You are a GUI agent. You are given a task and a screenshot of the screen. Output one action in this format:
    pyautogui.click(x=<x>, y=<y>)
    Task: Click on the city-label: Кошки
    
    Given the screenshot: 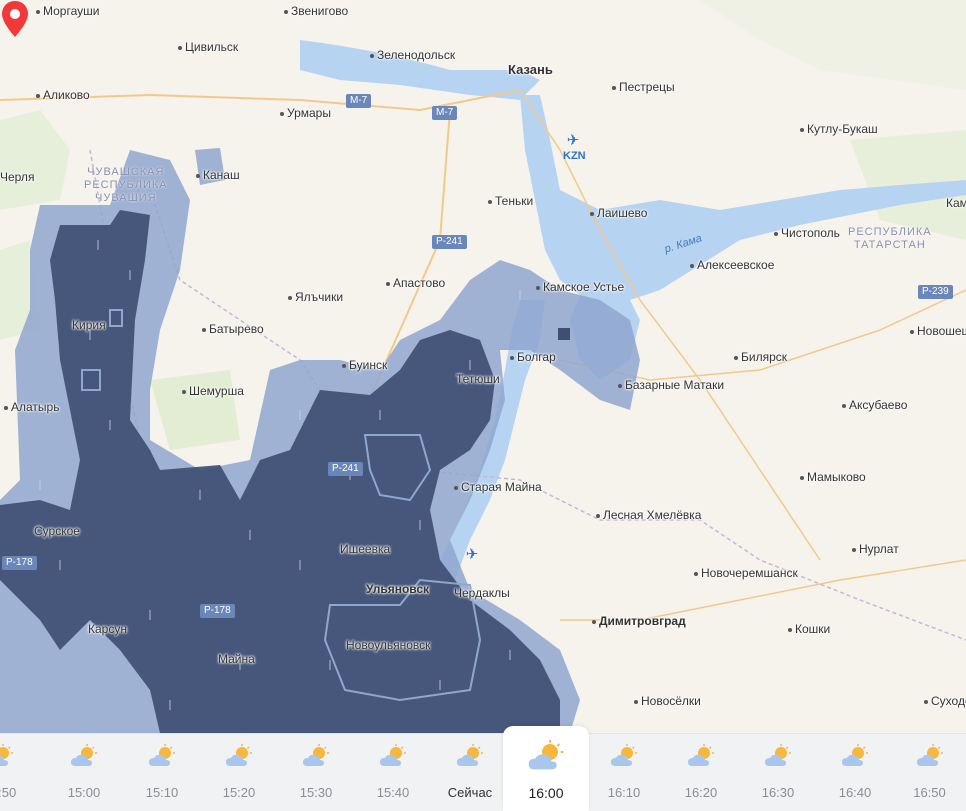 What is the action you would take?
    pyautogui.click(x=809, y=629)
    